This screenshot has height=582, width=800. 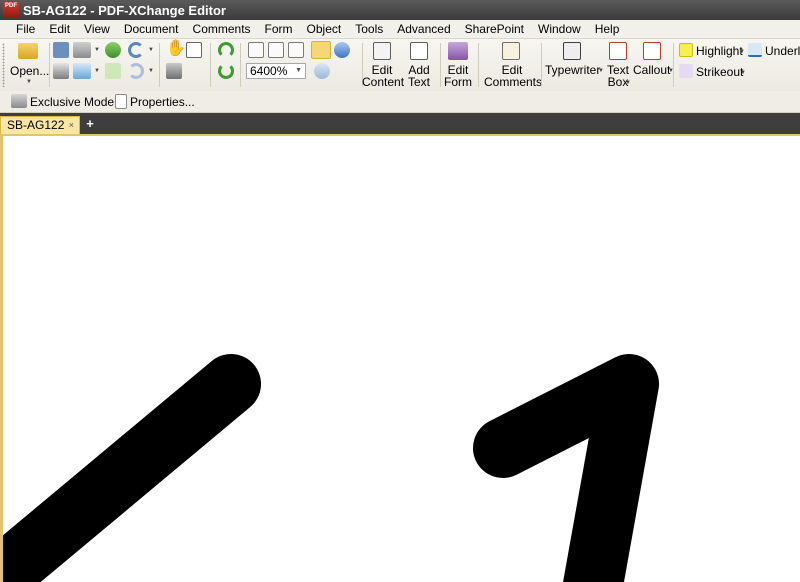 What do you see at coordinates (572, 70) in the screenshot?
I see `typewriter-button: Typewriter` at bounding box center [572, 70].